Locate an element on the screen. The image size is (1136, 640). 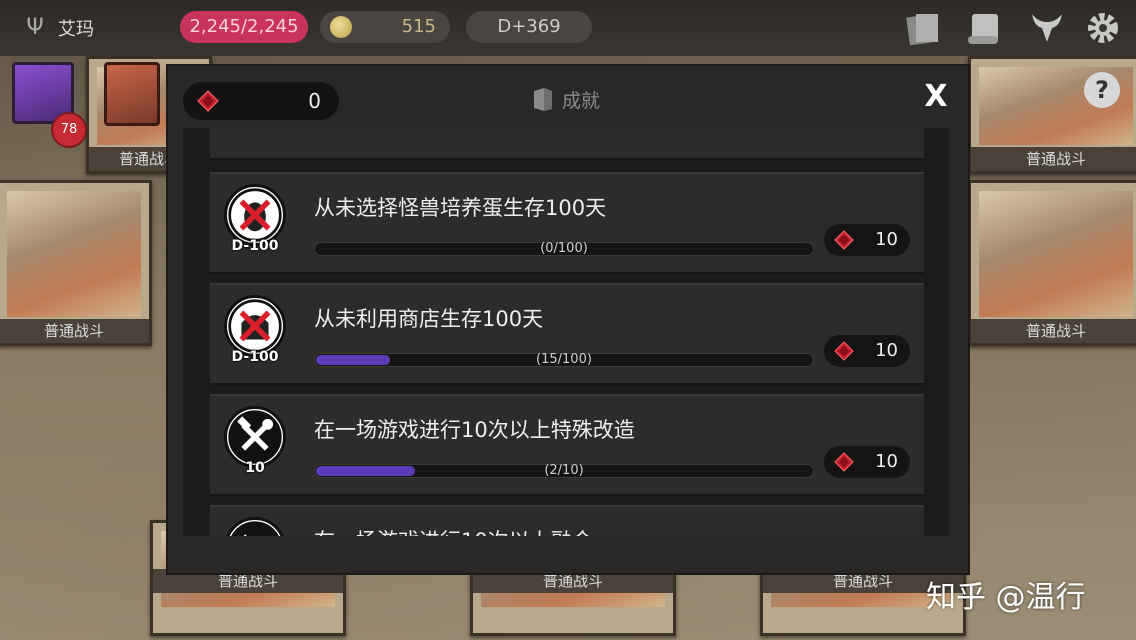
watermark: 知乎 @温行 is located at coordinates (1006, 597).